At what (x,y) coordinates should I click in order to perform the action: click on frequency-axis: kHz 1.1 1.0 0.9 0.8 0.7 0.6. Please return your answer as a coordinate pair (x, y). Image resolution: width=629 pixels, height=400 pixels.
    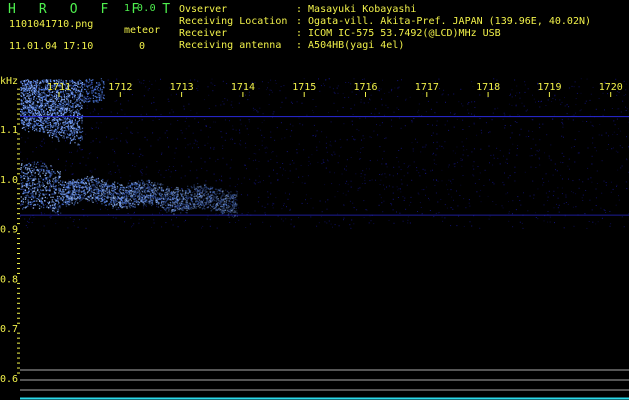
    Looking at the image, I should click on (10, 230).